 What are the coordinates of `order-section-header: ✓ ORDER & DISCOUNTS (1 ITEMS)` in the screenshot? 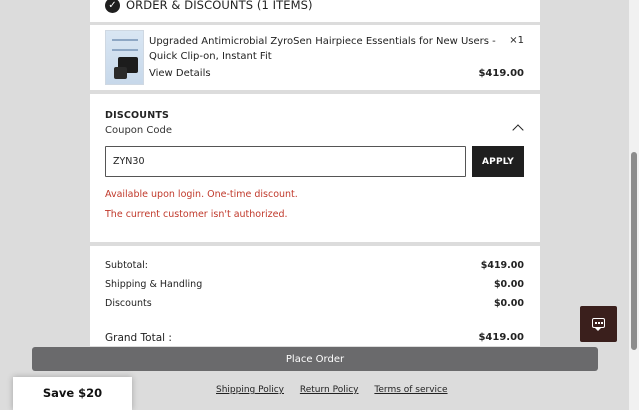 It's located at (315, 11).